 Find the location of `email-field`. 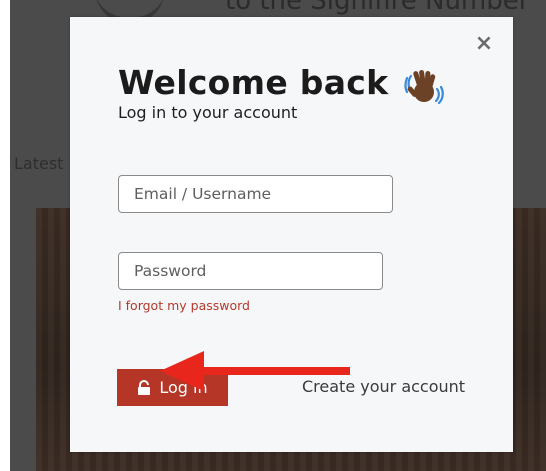

email-field is located at coordinates (255, 194).